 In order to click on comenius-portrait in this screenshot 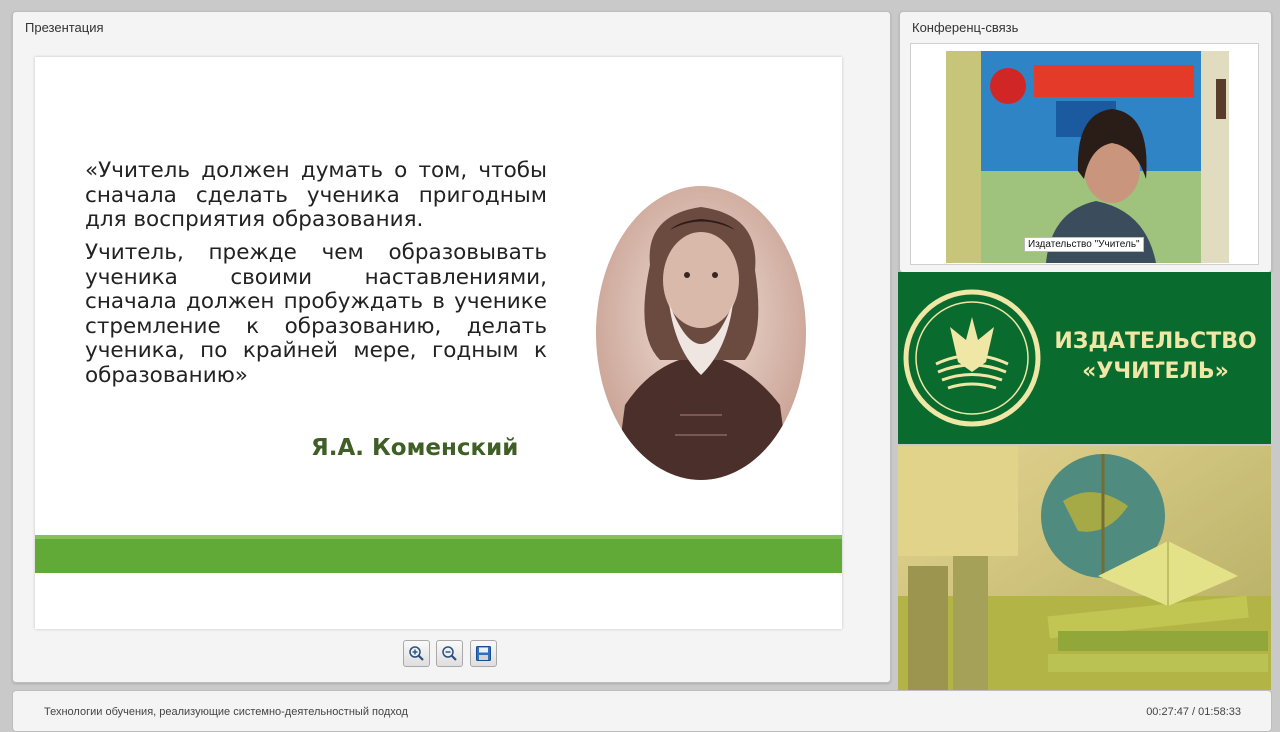, I will do `click(701, 333)`.